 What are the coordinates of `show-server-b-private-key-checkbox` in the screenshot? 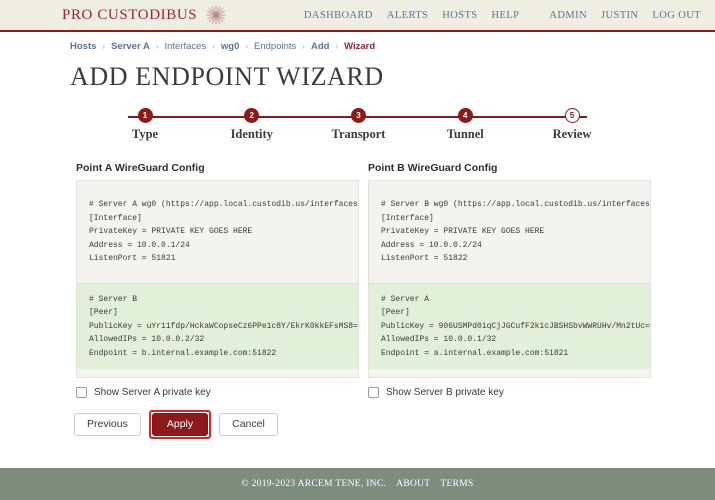 It's located at (373, 392).